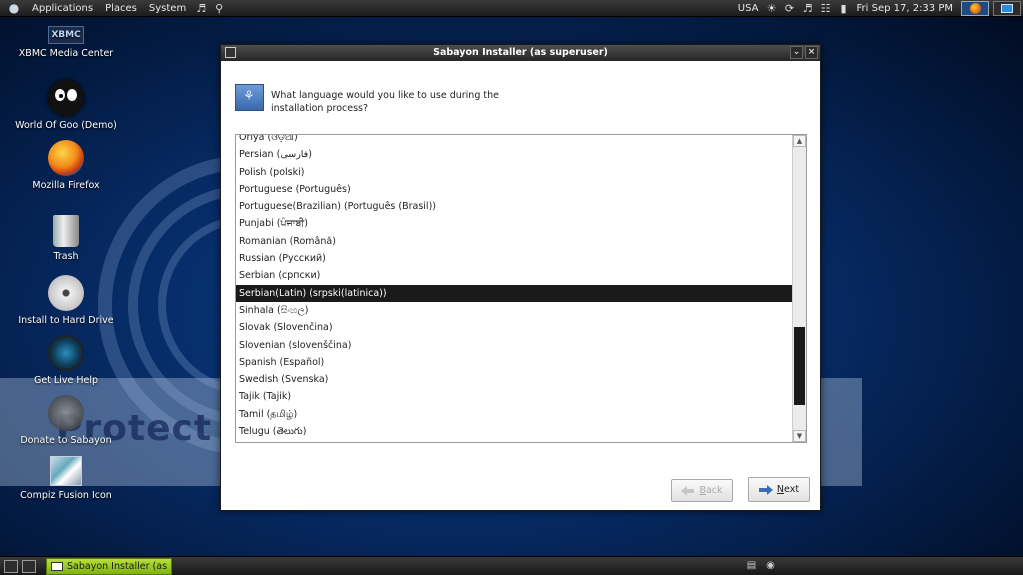 The image size is (1023, 575). I want to click on install-disc-icon, so click(66, 293).